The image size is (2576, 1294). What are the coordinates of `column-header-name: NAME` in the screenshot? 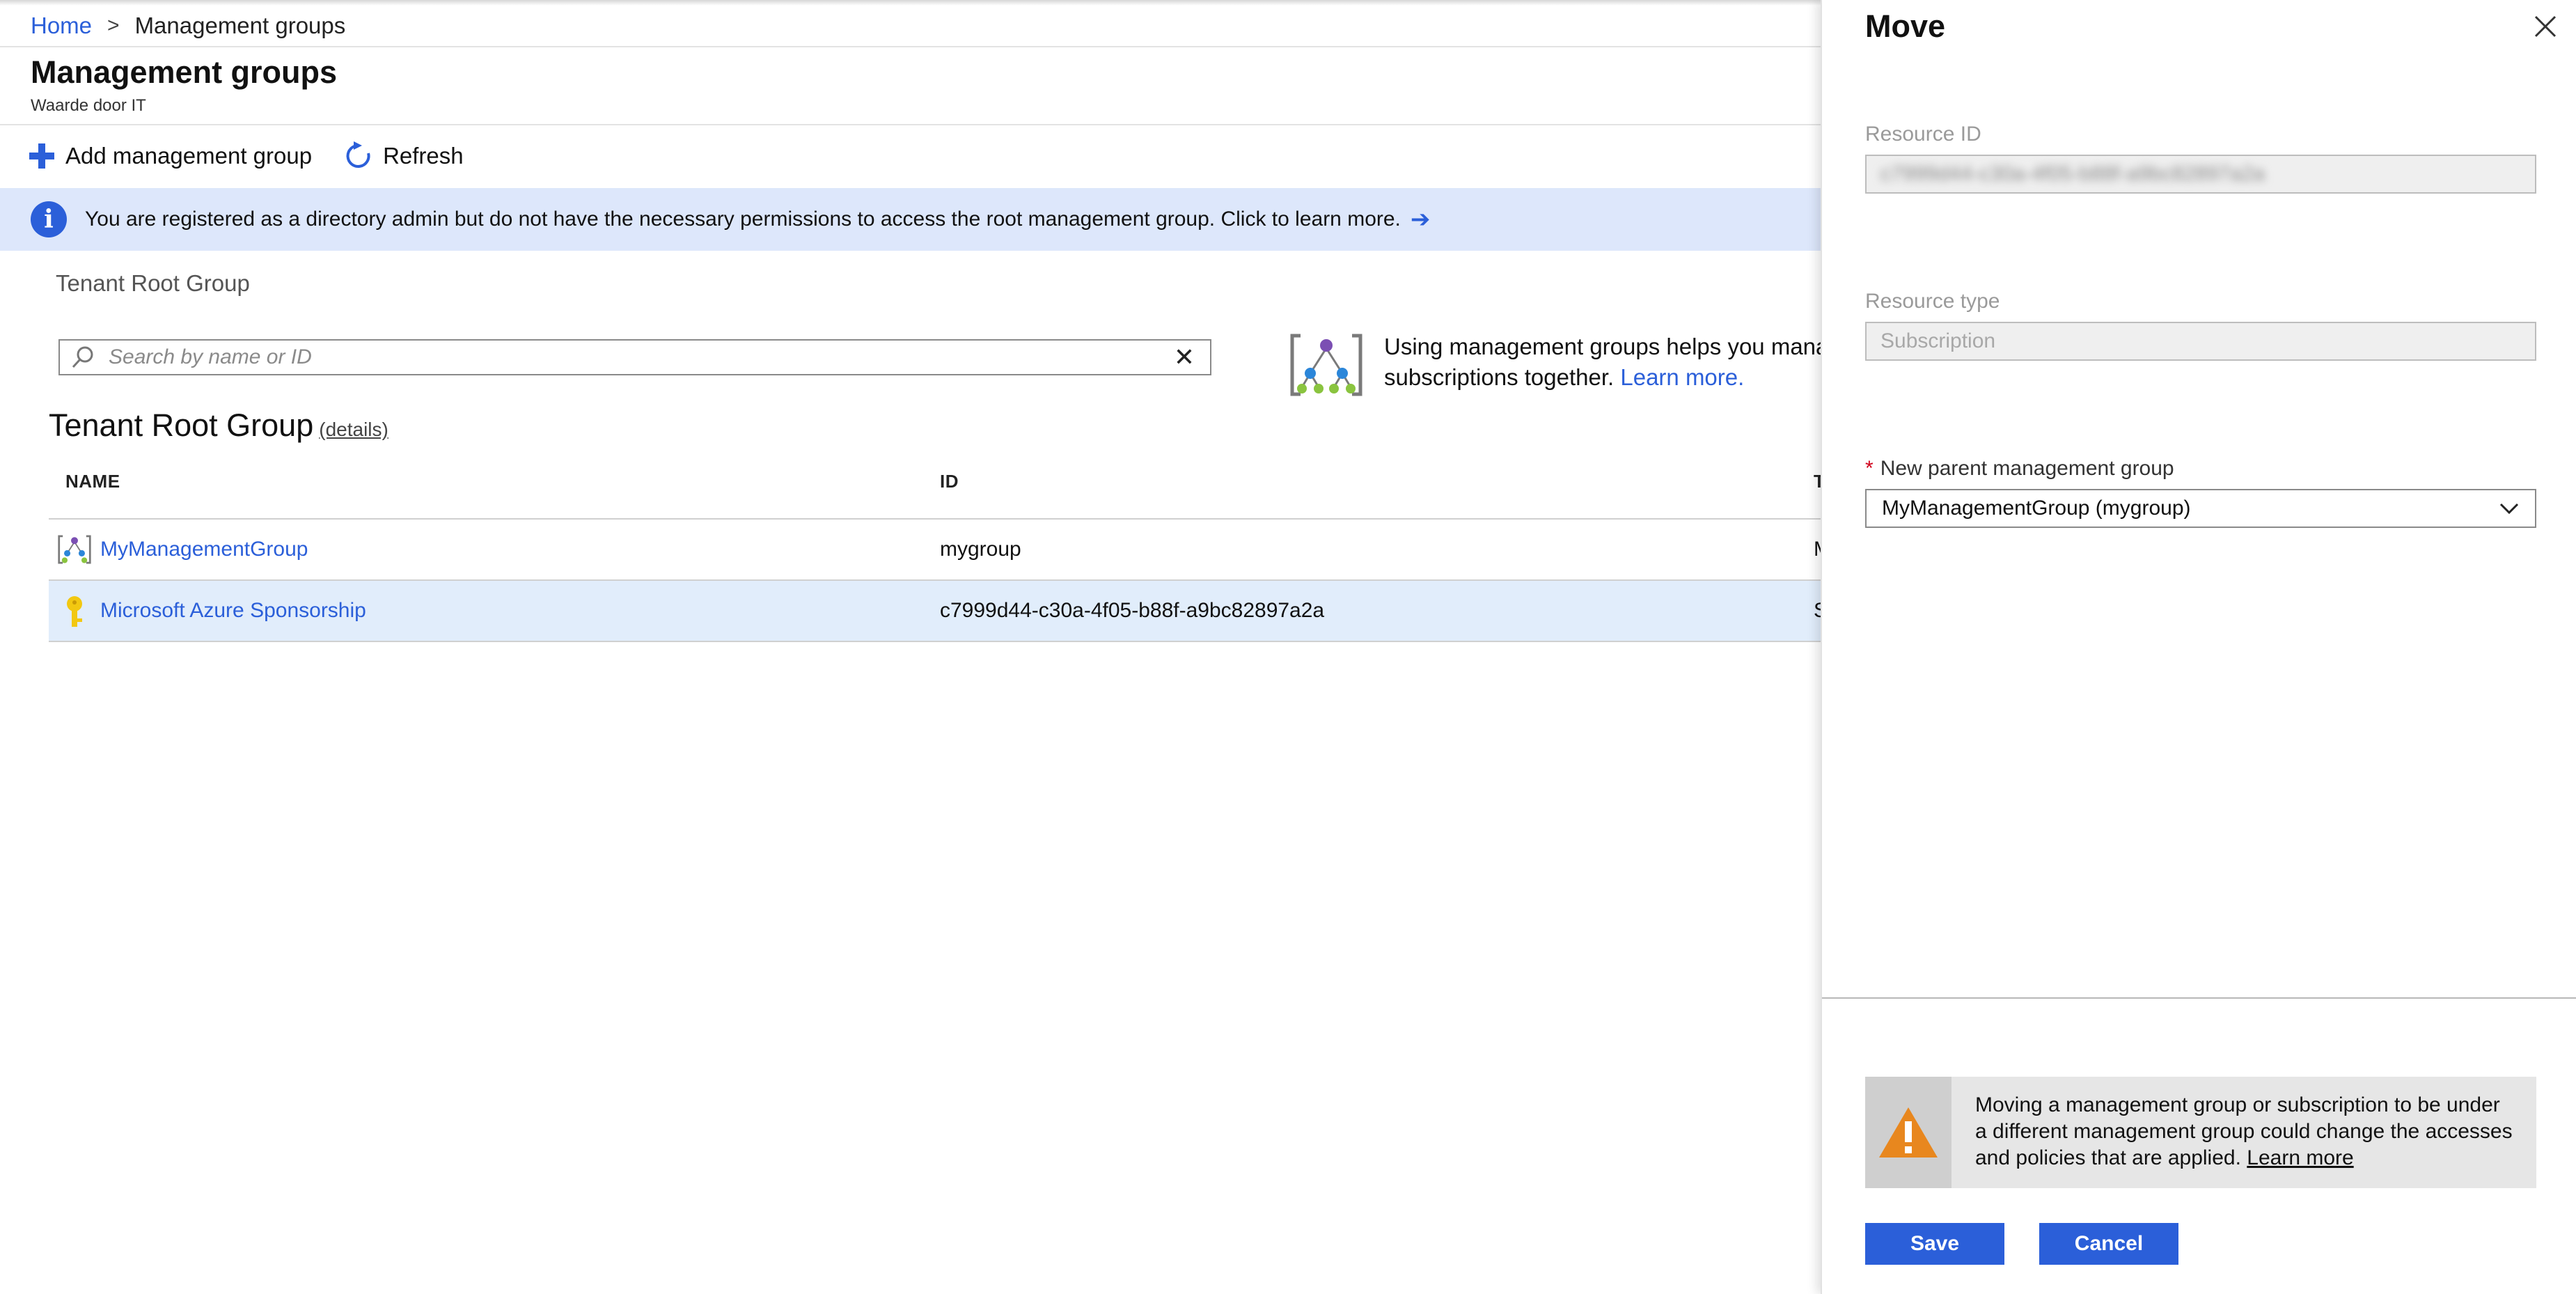 It's located at (92, 482).